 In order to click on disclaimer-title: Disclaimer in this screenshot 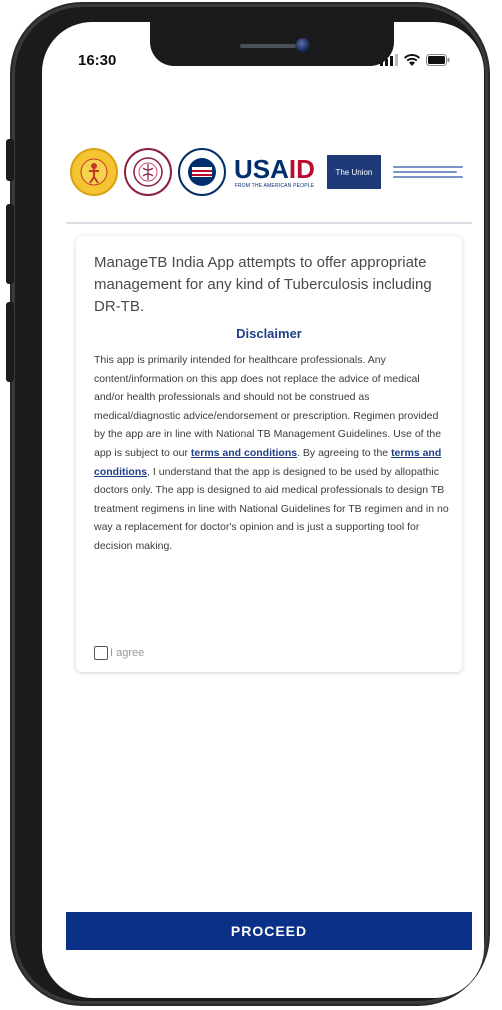, I will do `click(269, 333)`.